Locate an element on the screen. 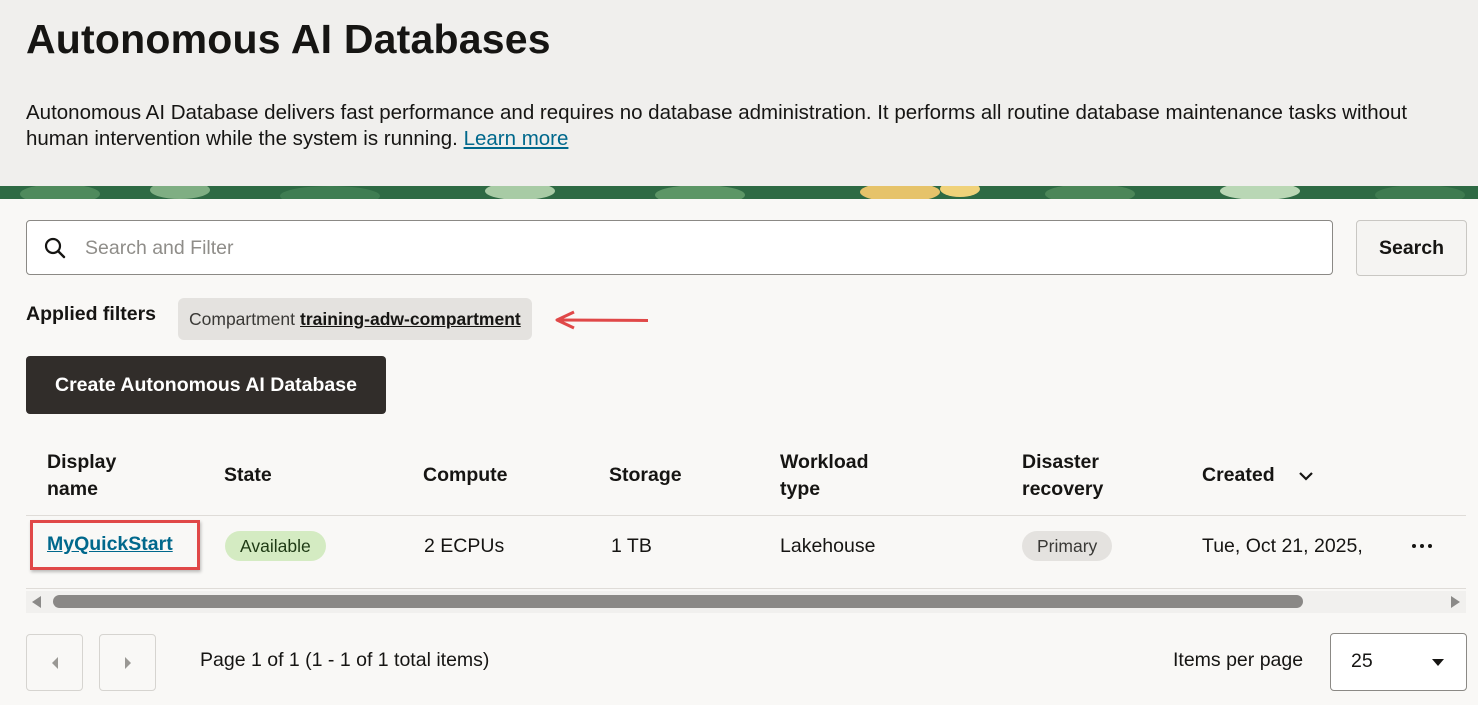 This screenshot has height=705, width=1478. search-filter-box is located at coordinates (679, 247).